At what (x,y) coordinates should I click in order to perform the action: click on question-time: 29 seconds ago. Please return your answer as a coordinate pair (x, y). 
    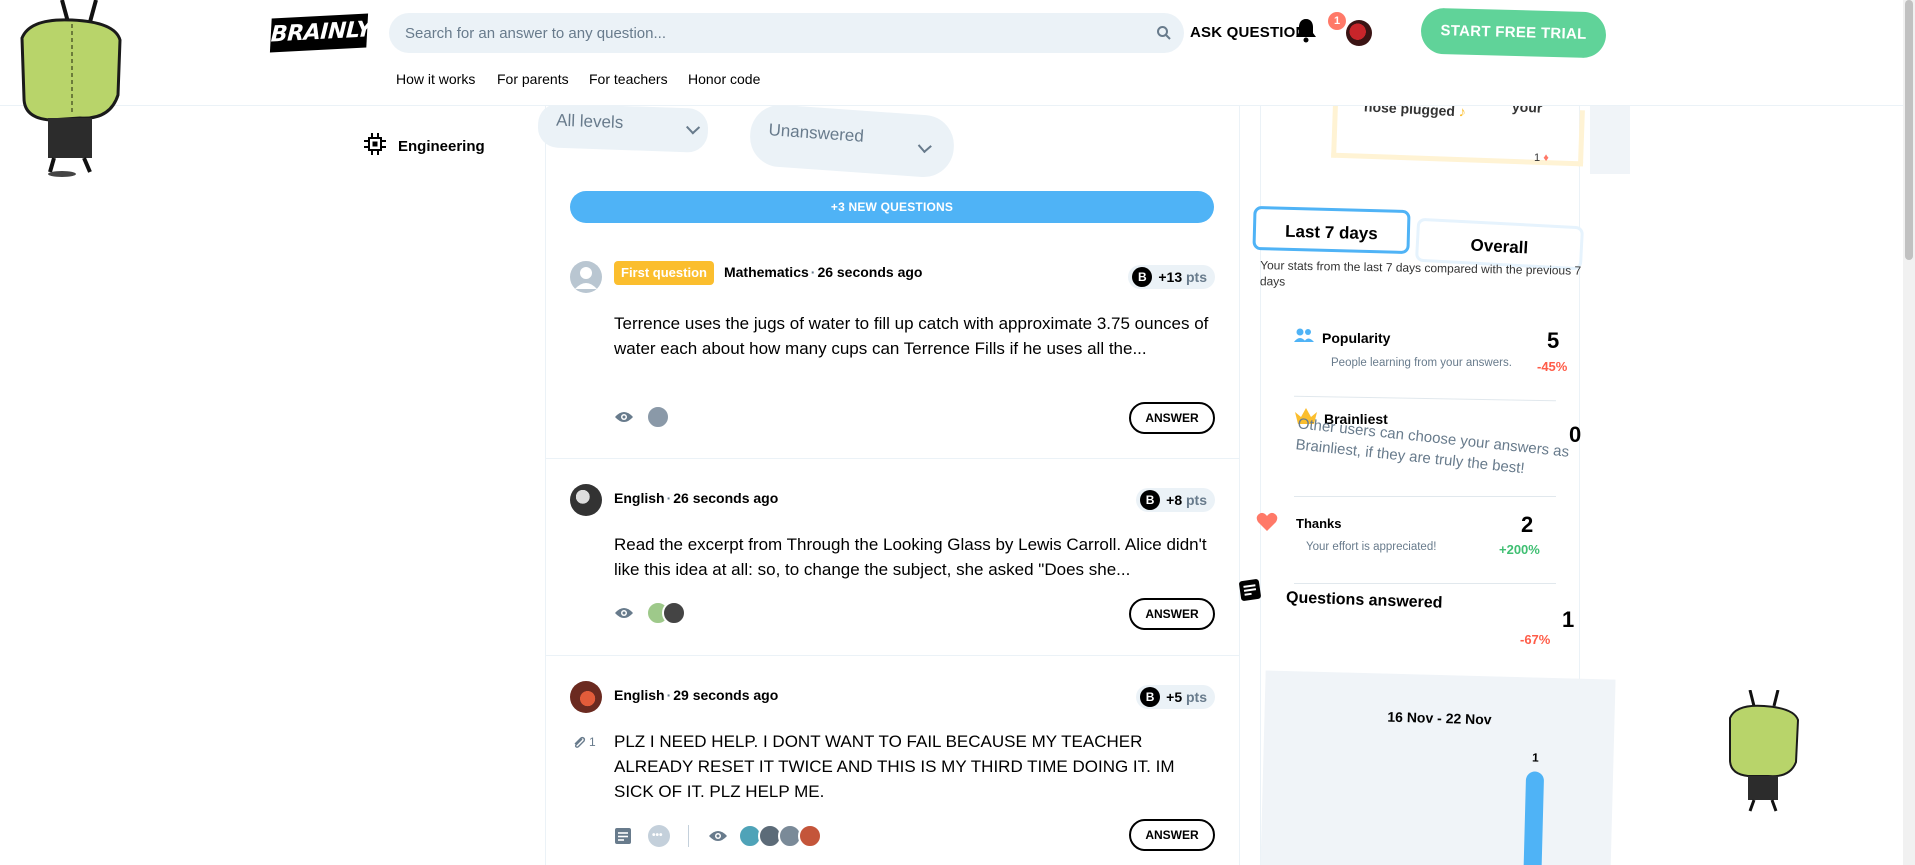
    Looking at the image, I should click on (726, 695).